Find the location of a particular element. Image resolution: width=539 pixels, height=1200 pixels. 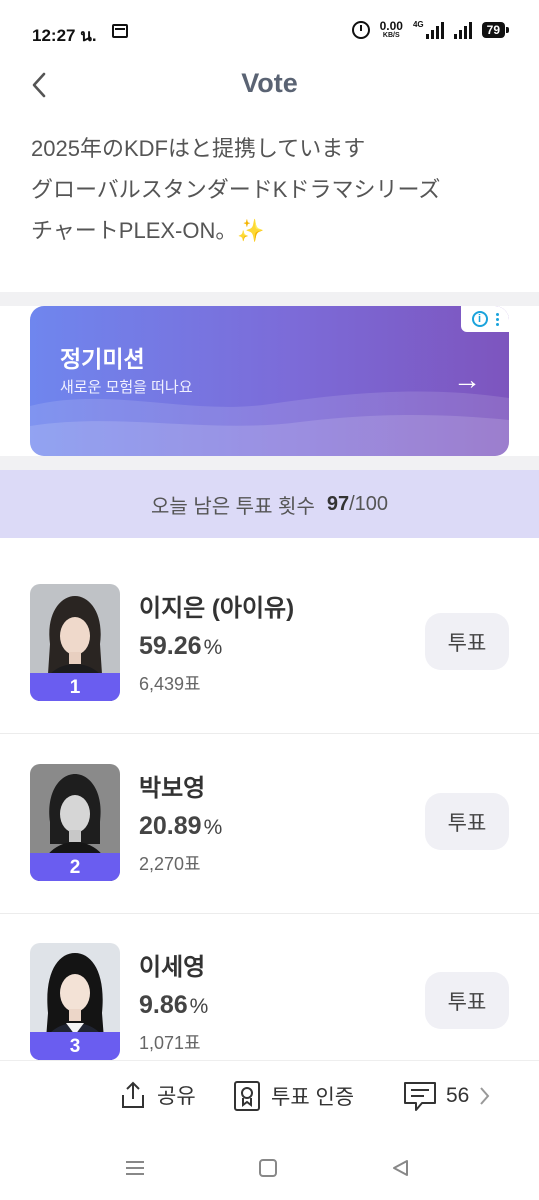

recent-apps-icon is located at coordinates (135, 1168).